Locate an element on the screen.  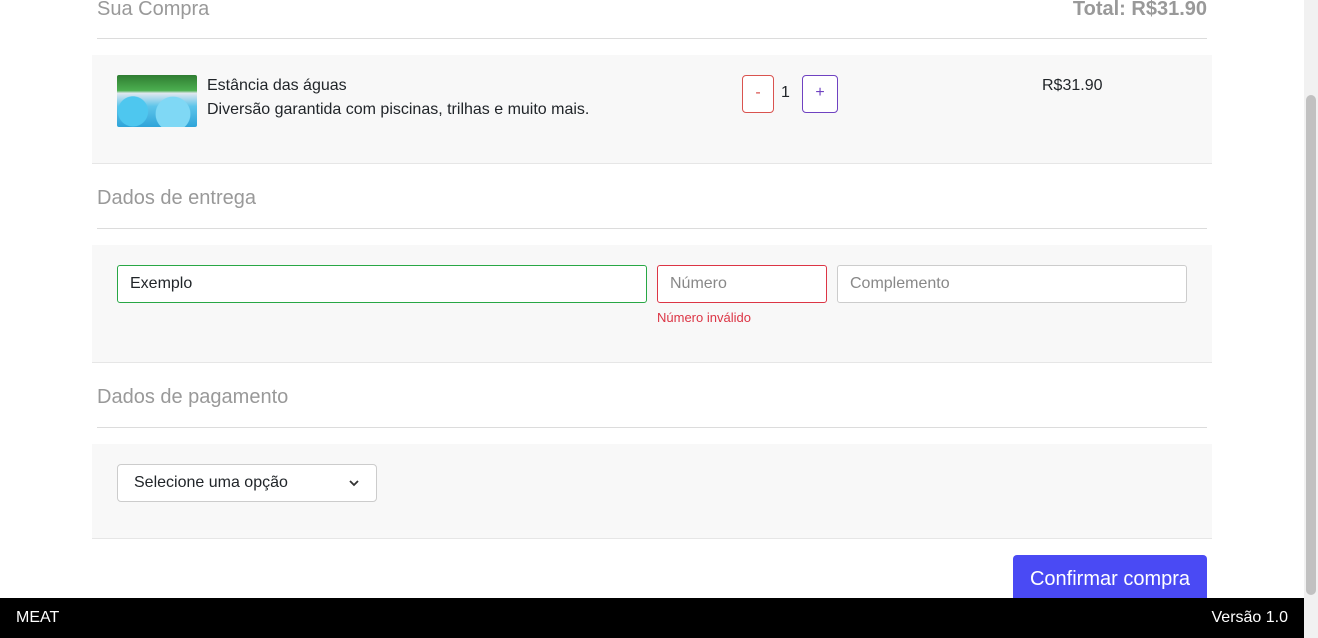
payment-select-value: Selecione uma opção is located at coordinates (211, 482).